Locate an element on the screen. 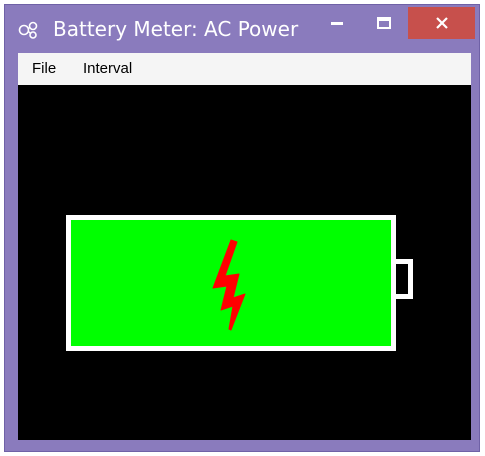 This screenshot has height=456, width=485. minimize-icon is located at coordinates (337, 23).